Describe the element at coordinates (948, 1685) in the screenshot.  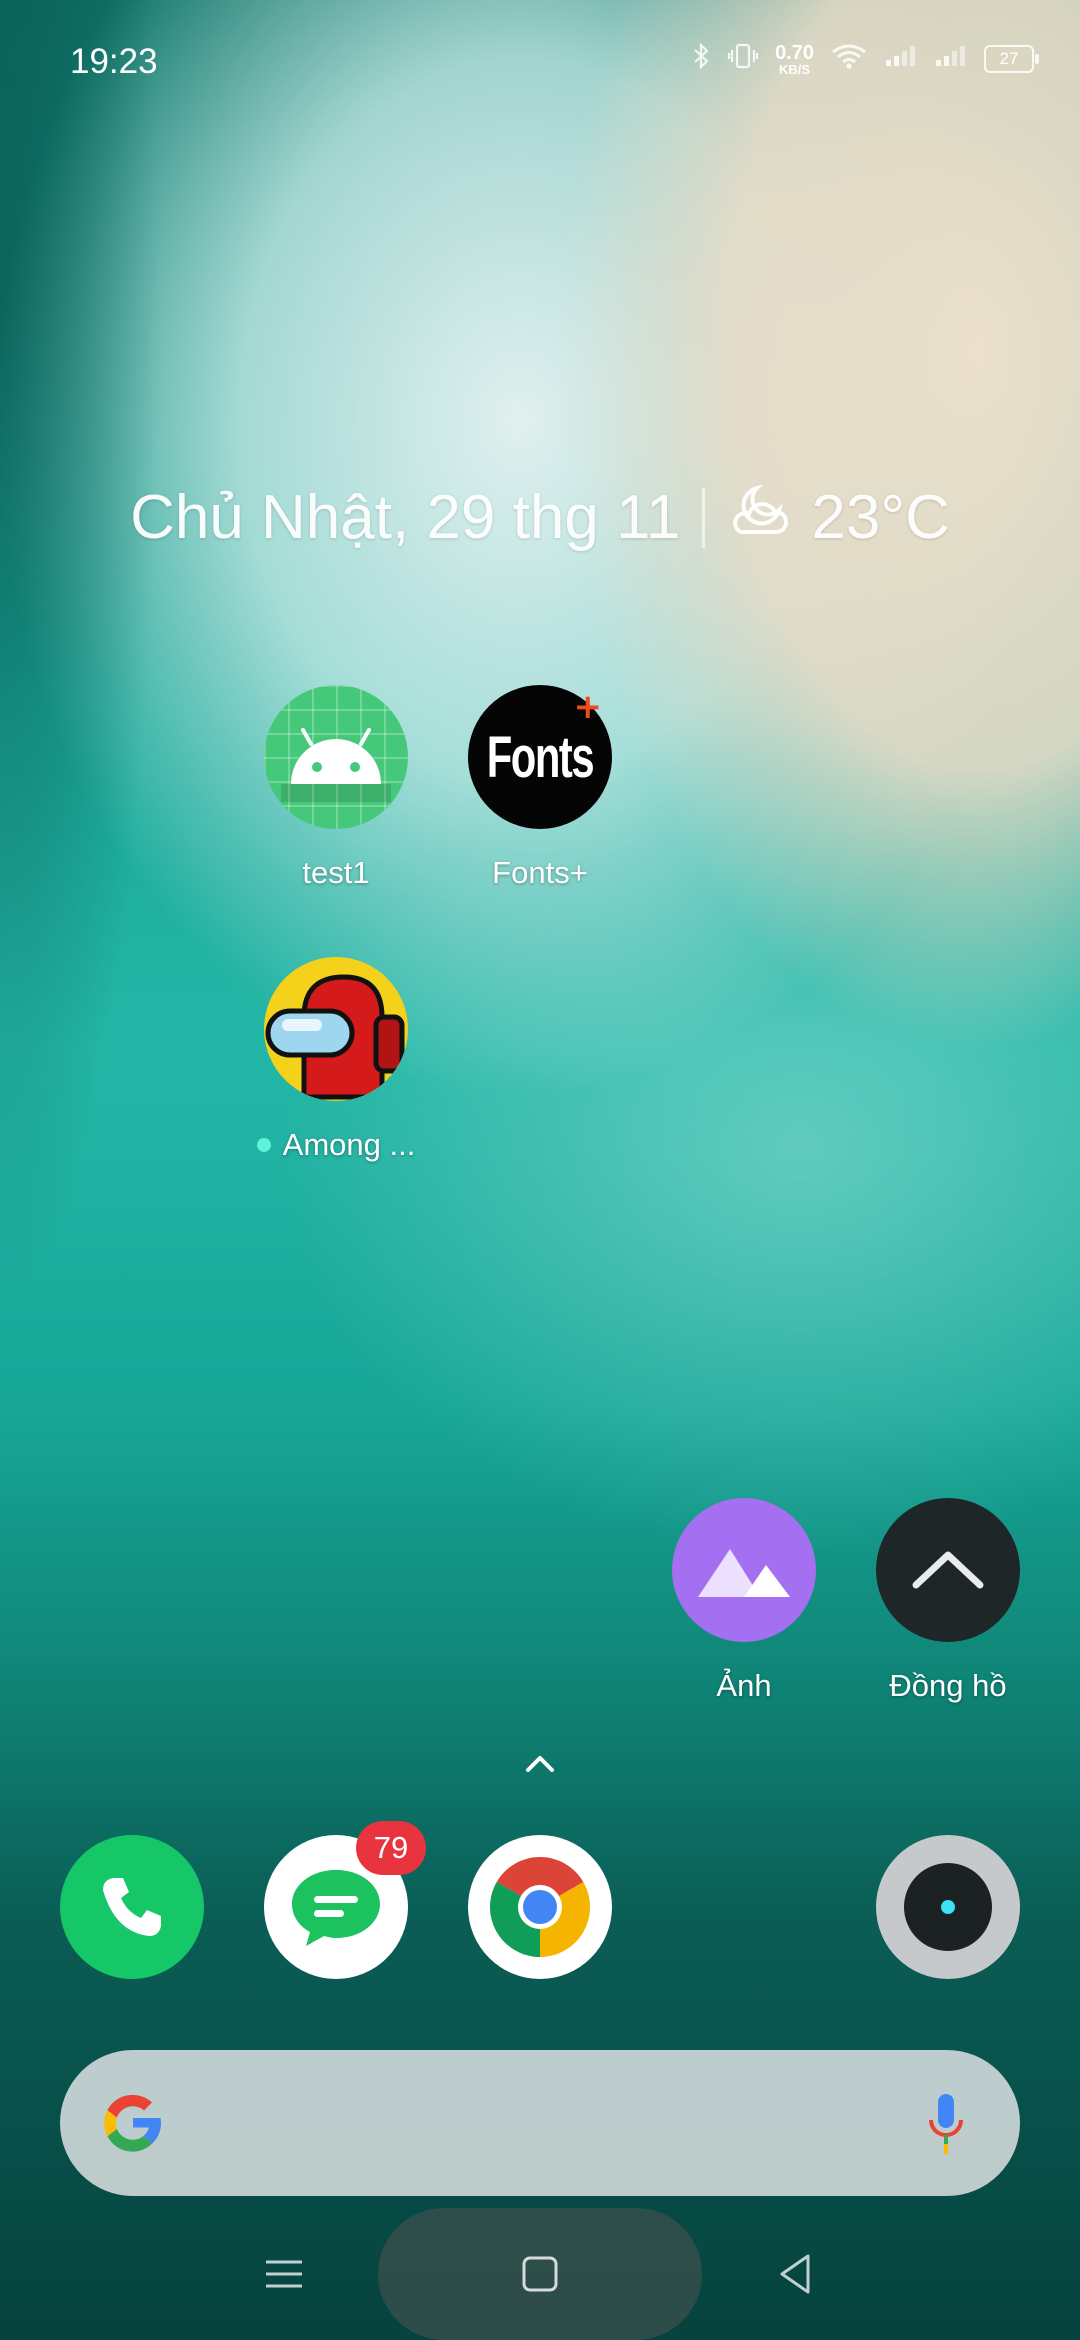
I see `app-label: Đồng hồ` at that location.